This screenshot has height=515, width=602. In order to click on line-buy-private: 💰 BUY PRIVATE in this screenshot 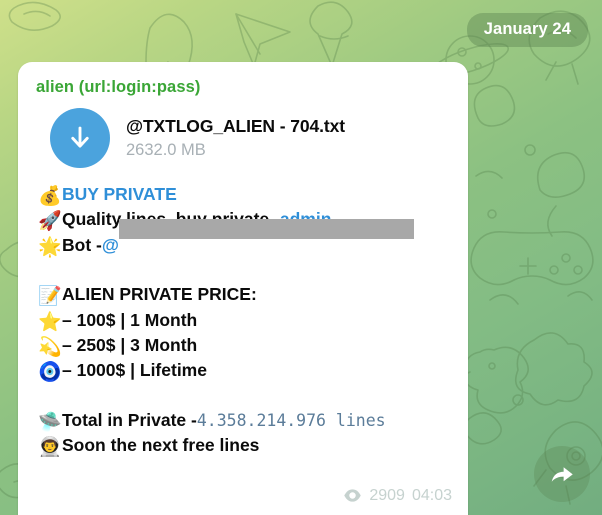, I will do `click(244, 194)`.